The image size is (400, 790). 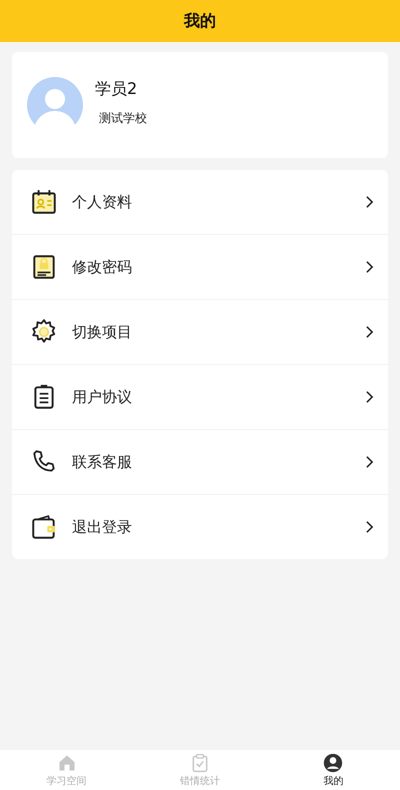 What do you see at coordinates (102, 397) in the screenshot?
I see `menu-label: 用户协议` at bounding box center [102, 397].